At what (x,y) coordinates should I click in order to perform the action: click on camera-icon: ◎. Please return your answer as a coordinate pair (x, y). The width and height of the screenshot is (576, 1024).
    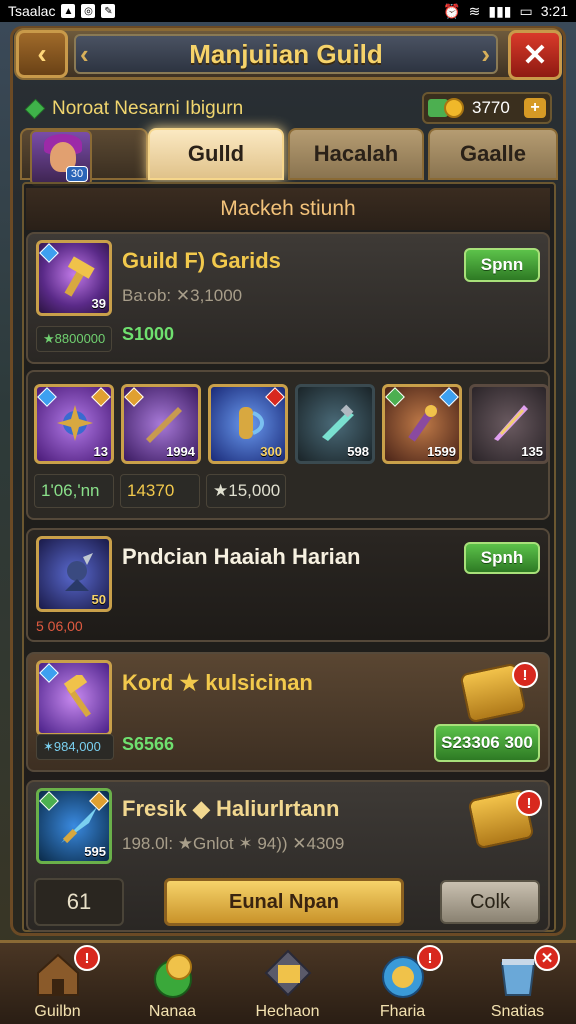
    Looking at the image, I should click on (88, 11).